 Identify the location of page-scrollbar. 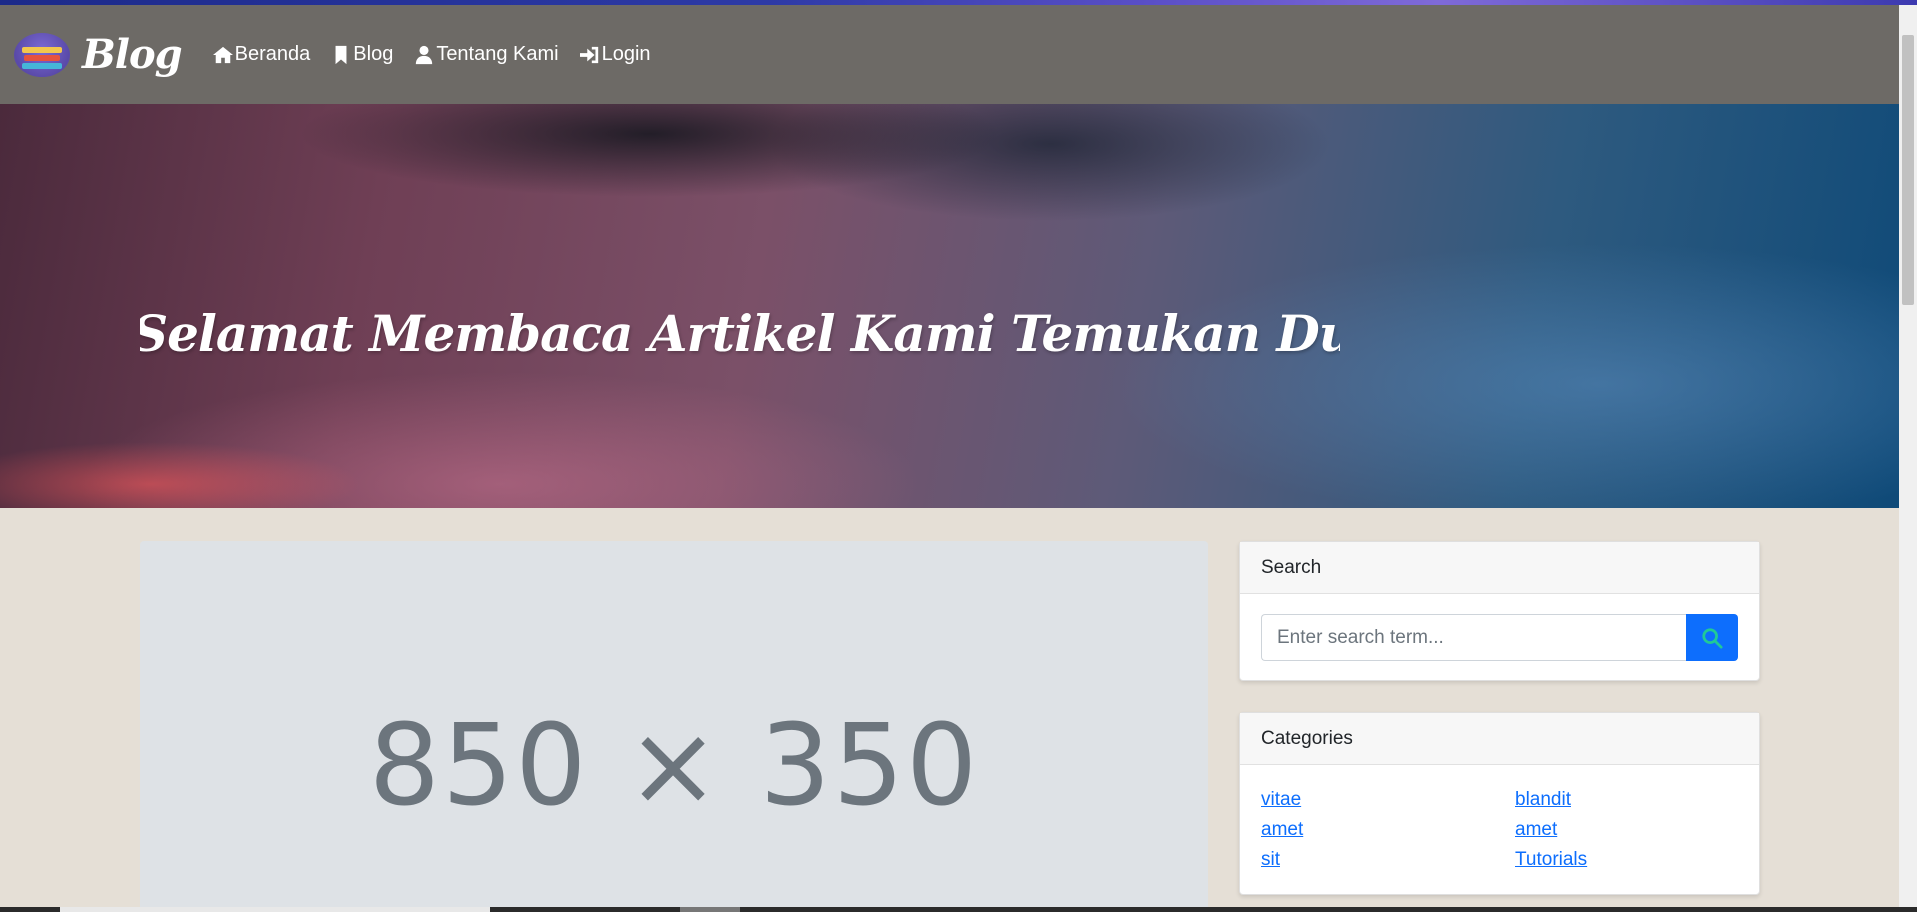
(1908, 456).